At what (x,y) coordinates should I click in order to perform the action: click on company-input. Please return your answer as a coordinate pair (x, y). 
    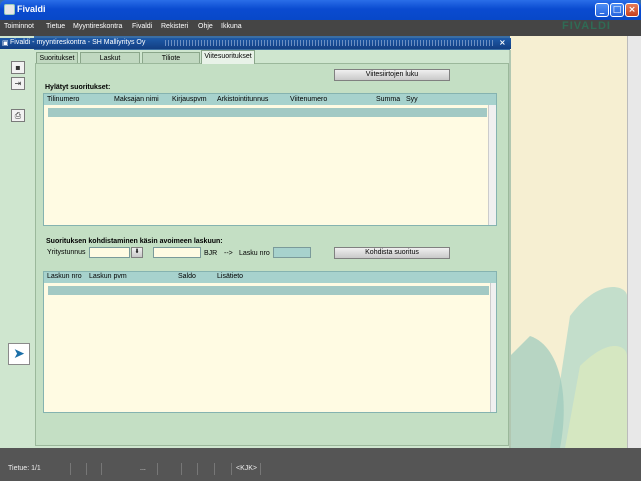
    Looking at the image, I should click on (109, 252).